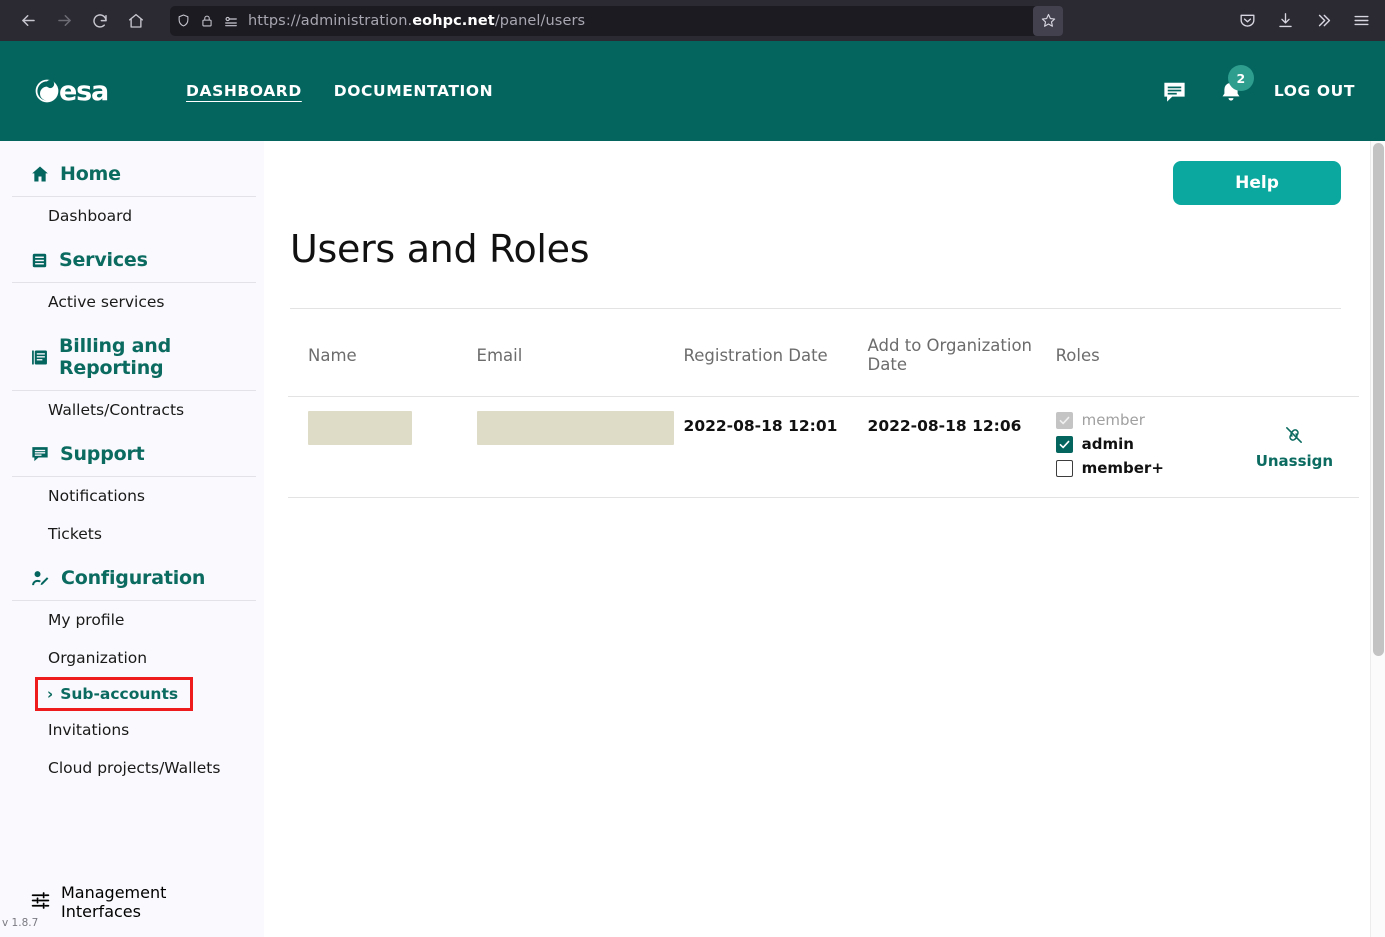 The image size is (1385, 937). What do you see at coordinates (1361, 21) in the screenshot?
I see `hamburger-menu-icon` at bounding box center [1361, 21].